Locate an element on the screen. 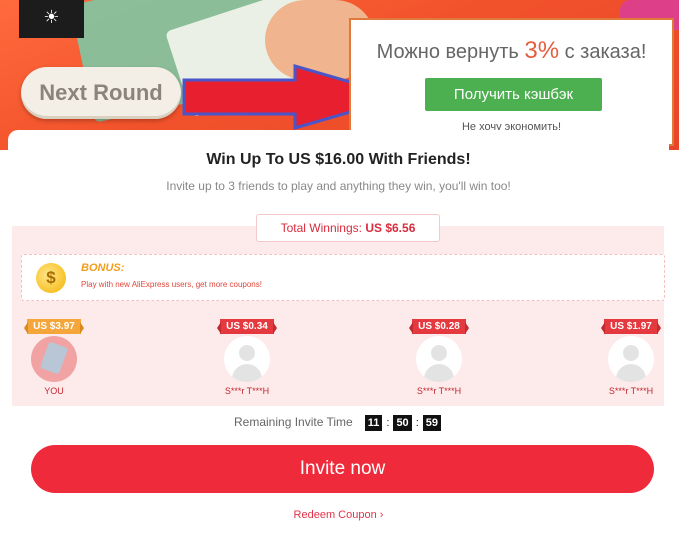  cashback-message: Можно вернуть 3% с заказа! is located at coordinates (511, 51).